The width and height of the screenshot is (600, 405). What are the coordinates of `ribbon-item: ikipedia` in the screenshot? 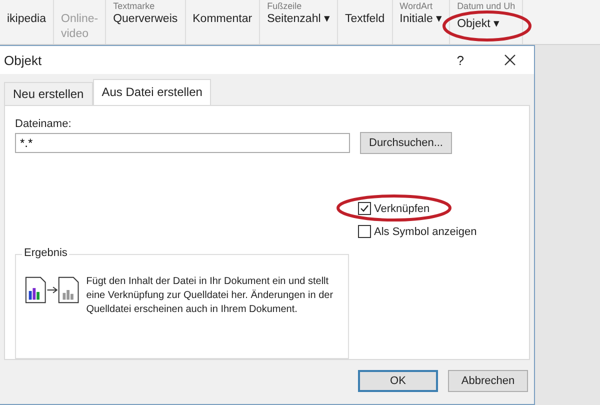 It's located at (26, 19).